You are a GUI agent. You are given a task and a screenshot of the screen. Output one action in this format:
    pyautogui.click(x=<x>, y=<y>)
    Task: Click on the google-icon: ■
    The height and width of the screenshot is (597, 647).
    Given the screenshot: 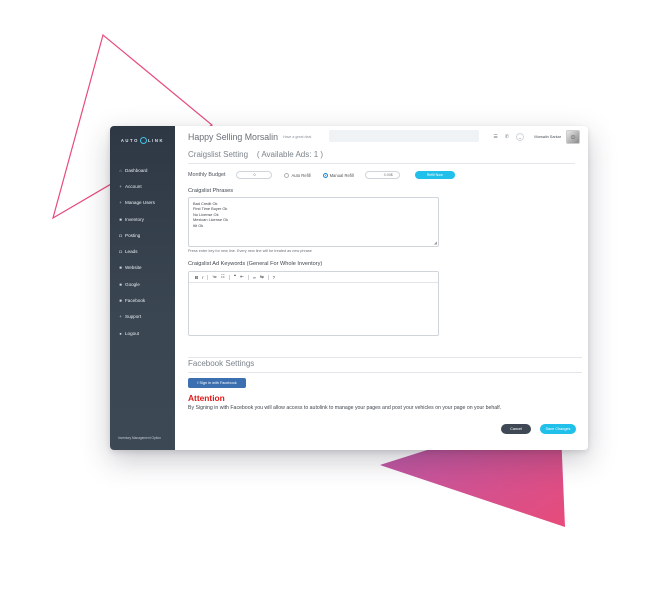 What is the action you would take?
    pyautogui.click(x=120, y=284)
    